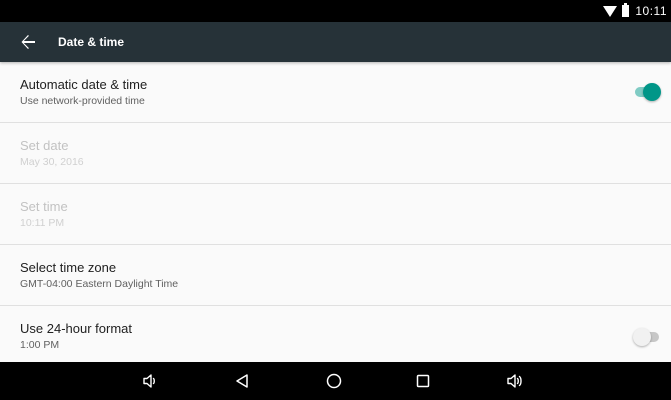 The image size is (671, 400). I want to click on battery-icon, so click(626, 10).